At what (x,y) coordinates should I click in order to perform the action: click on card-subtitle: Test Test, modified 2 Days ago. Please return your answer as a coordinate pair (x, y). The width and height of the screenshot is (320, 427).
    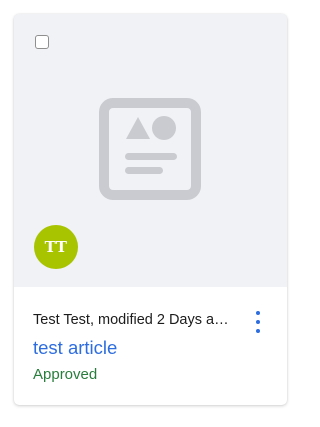
    Looking at the image, I should click on (131, 320).